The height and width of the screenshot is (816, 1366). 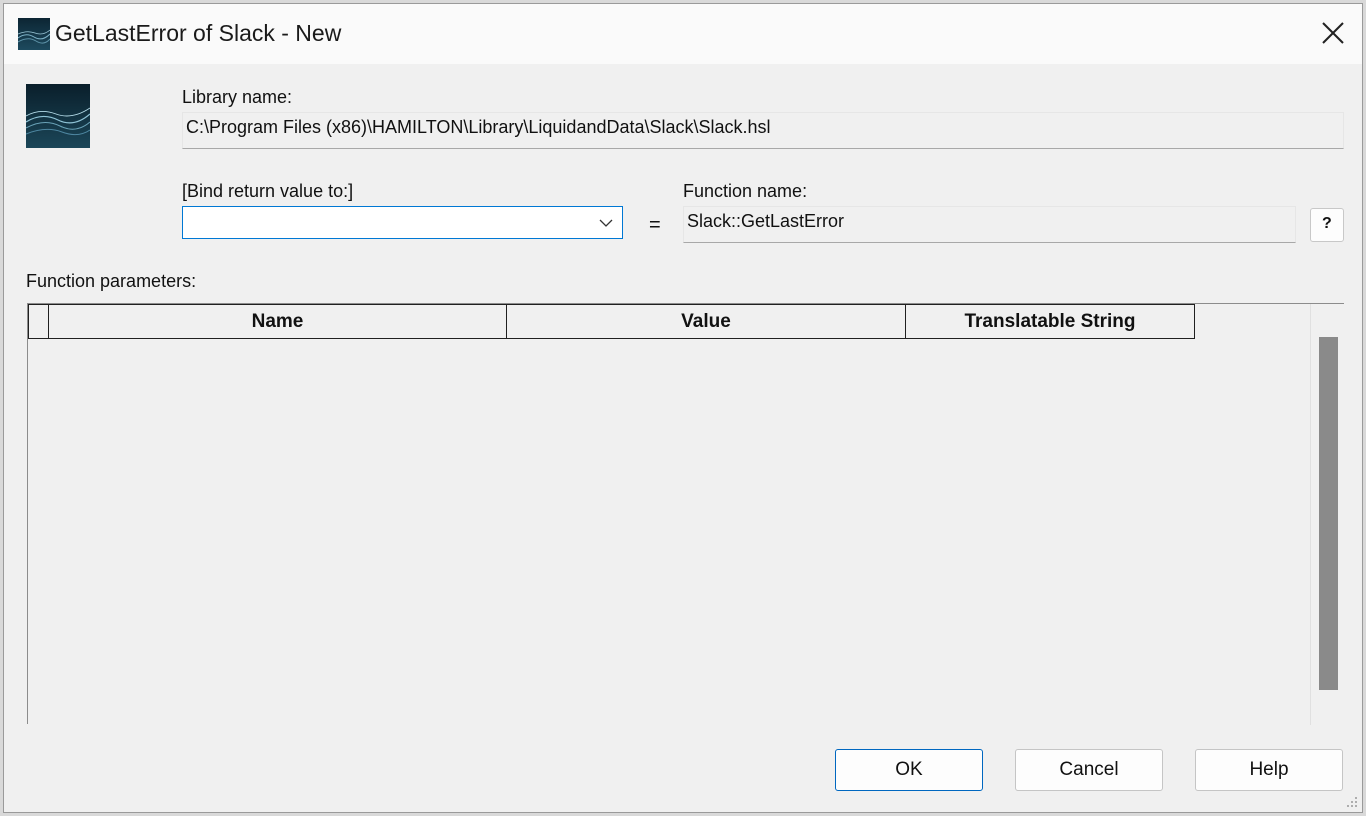 What do you see at coordinates (745, 191) in the screenshot?
I see `function-name-label: Function name:` at bounding box center [745, 191].